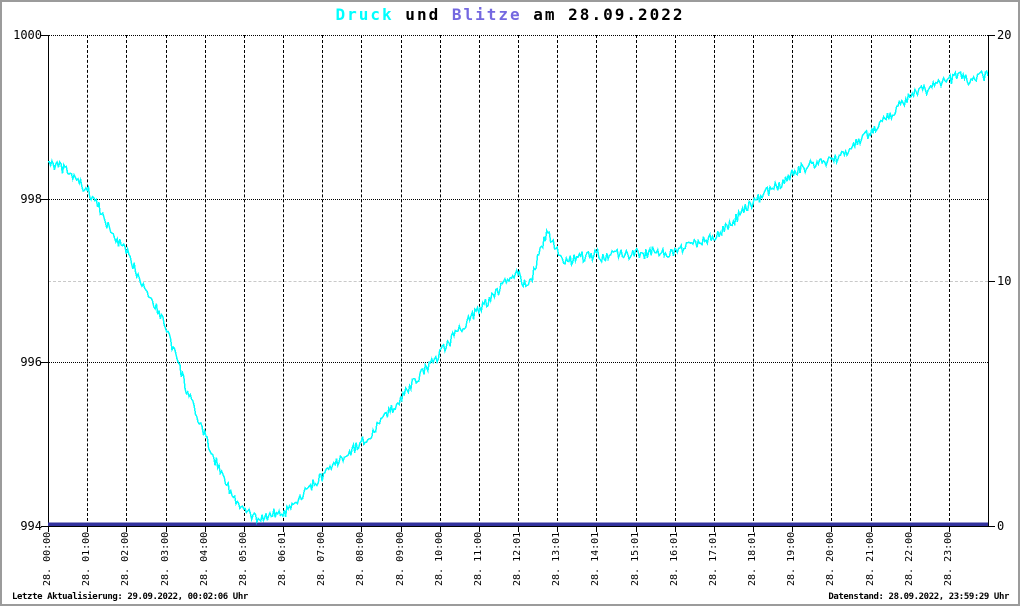  Describe the element at coordinates (400, 558) in the screenshot. I see `x-axis-label: 28. 09:00` at that location.